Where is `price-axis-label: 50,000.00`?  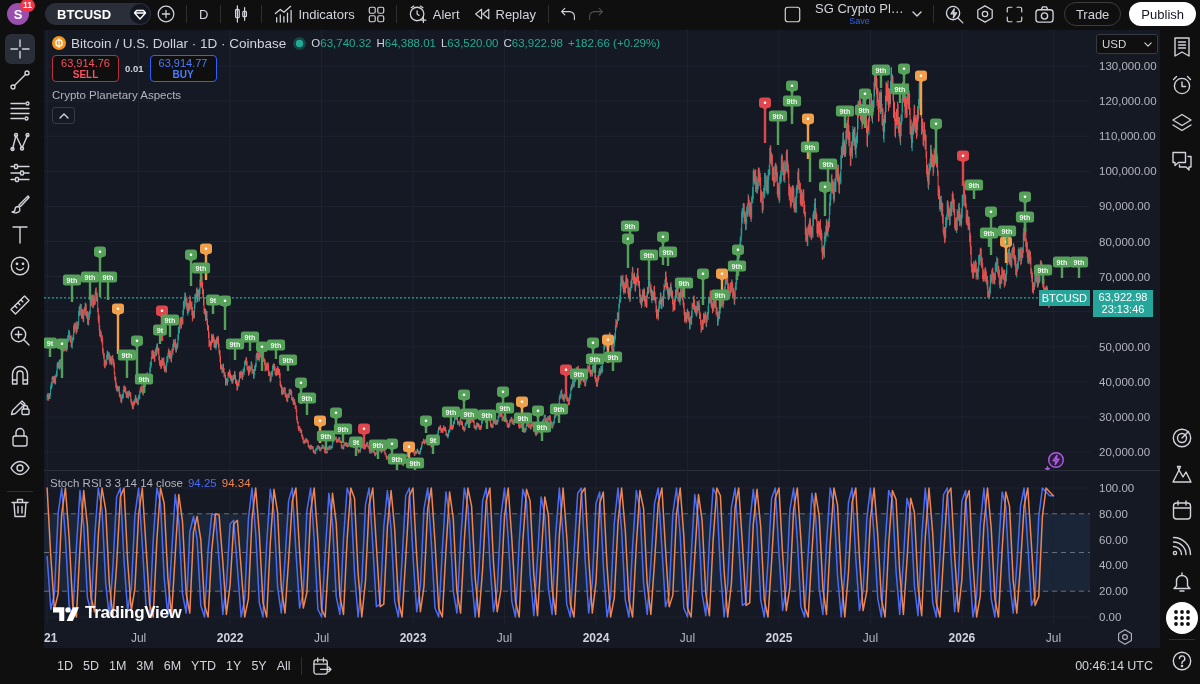
price-axis-label: 50,000.00 is located at coordinates (1125, 346).